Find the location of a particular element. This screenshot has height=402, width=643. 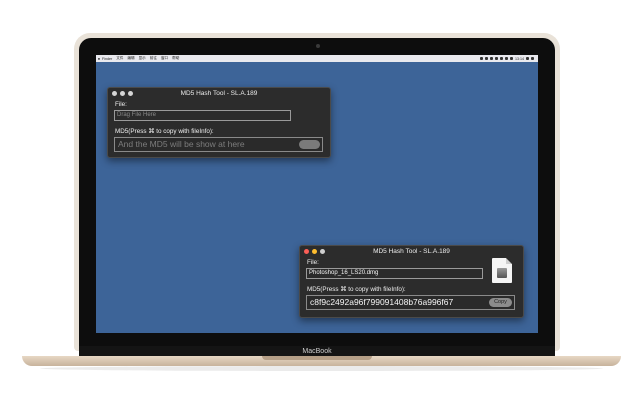

md5-value: c8f9c2492a96f799091408b76a996f67 is located at coordinates (382, 302).